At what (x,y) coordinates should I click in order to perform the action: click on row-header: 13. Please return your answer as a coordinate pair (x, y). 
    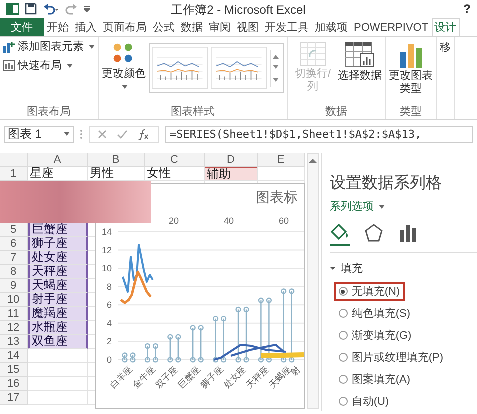
    Looking at the image, I should click on (14, 342).